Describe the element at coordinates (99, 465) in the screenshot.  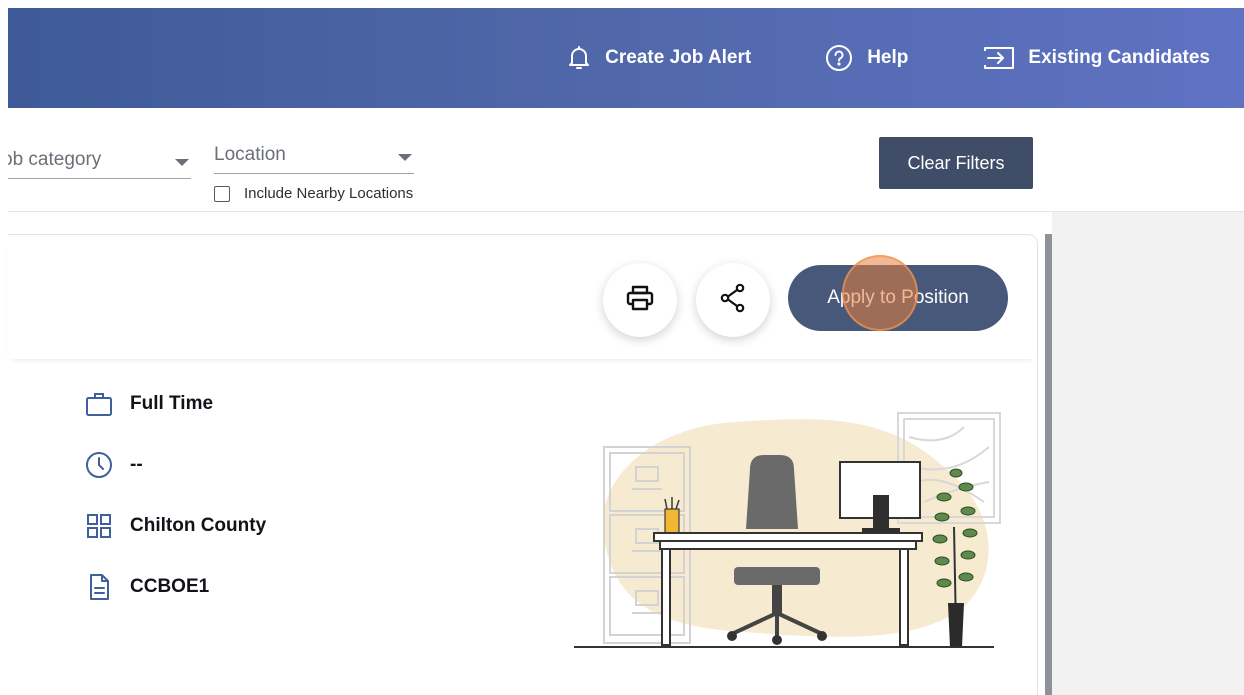
I see `clock-icon` at that location.